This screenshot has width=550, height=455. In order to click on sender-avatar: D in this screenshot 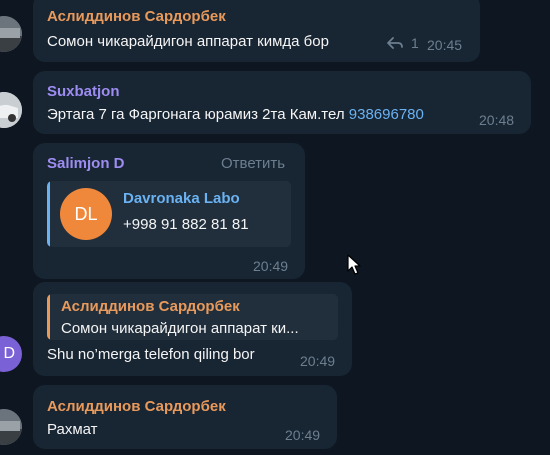, I will do `click(11, 354)`.